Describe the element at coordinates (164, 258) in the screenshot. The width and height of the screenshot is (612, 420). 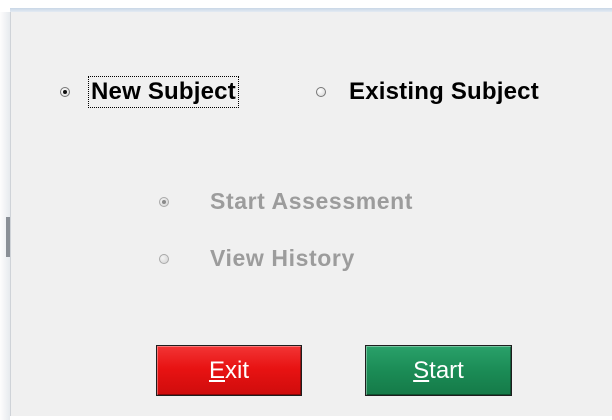
I see `radio-unchecked-disabled-icon` at that location.